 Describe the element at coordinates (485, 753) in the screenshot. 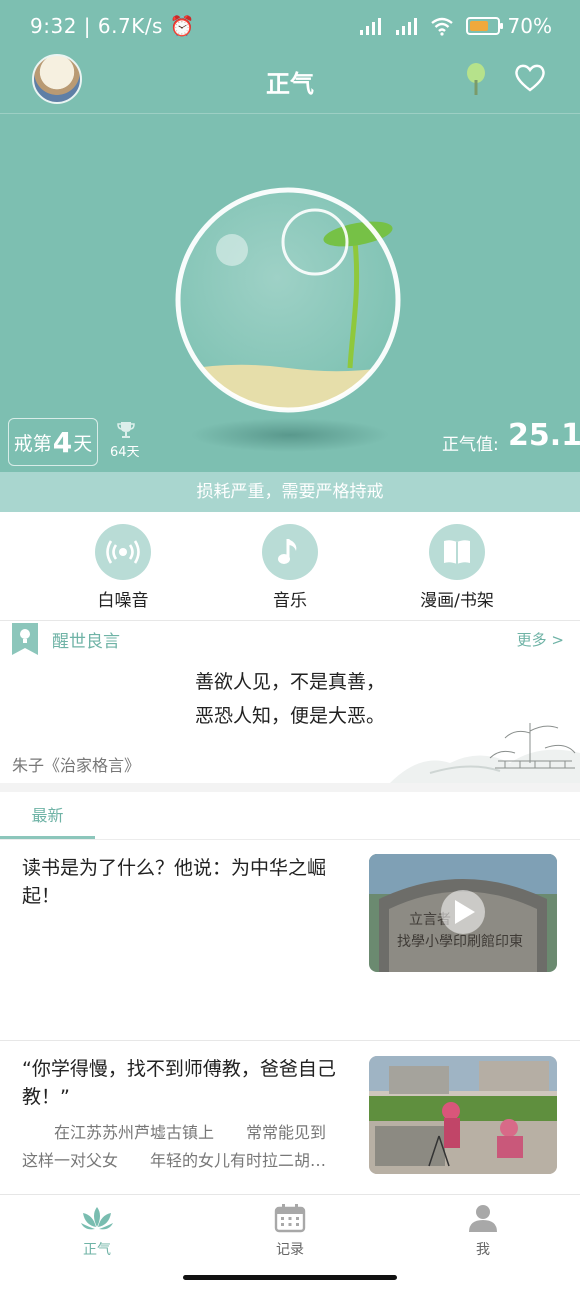

I see `landscape-sketch-illustration` at that location.